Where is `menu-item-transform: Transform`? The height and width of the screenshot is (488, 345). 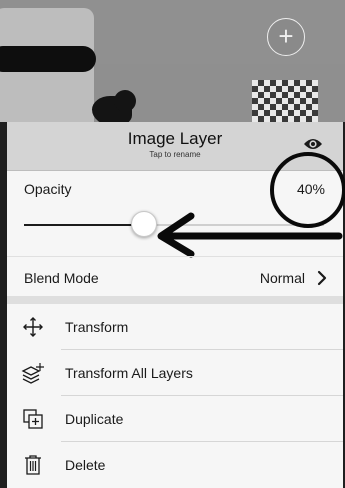
menu-item-transform: Transform is located at coordinates (175, 327).